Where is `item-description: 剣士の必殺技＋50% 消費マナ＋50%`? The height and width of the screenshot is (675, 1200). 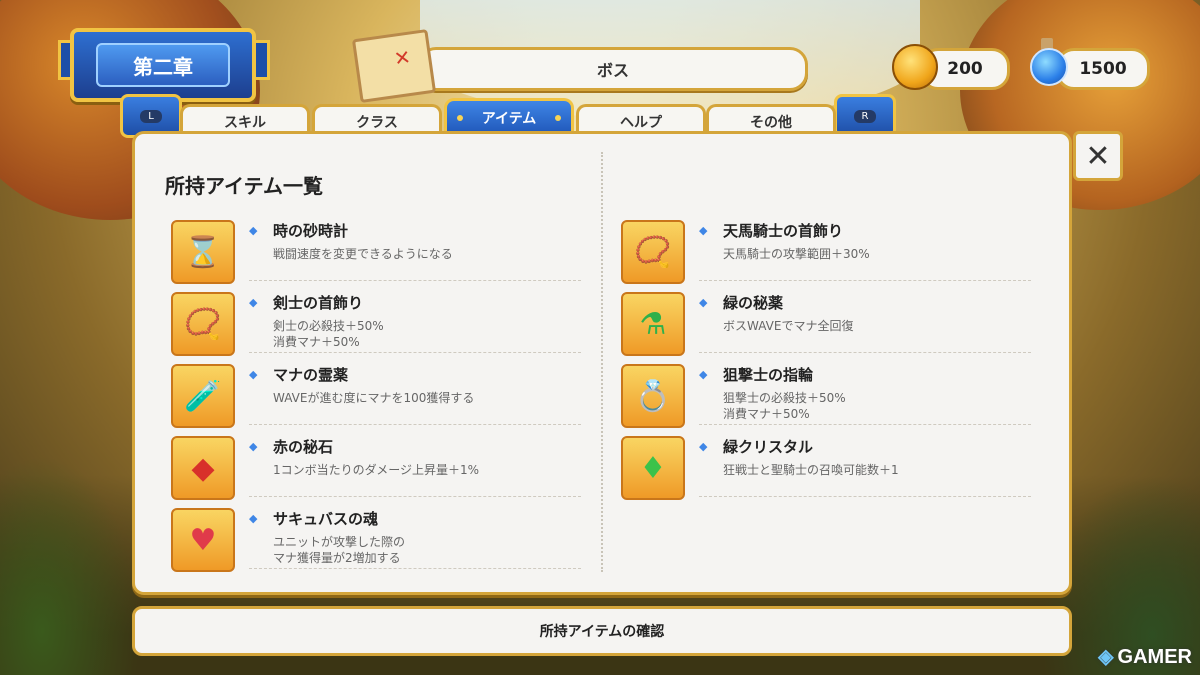 item-description: 剣士の必殺技＋50% 消費マナ＋50% is located at coordinates (328, 334).